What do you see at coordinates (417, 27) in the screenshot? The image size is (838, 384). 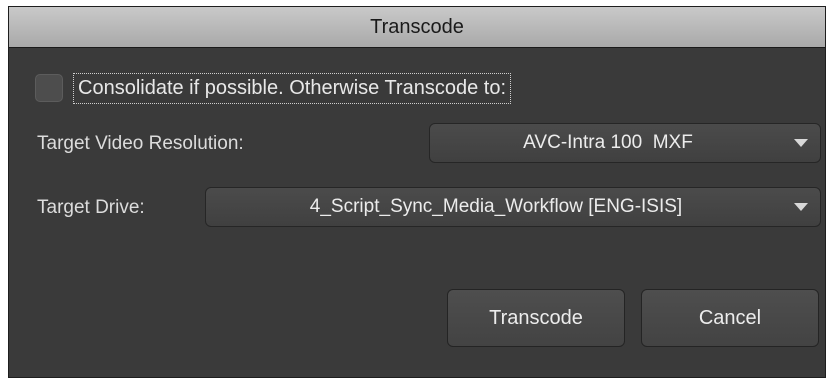 I see `dialog-title: Transcode` at bounding box center [417, 27].